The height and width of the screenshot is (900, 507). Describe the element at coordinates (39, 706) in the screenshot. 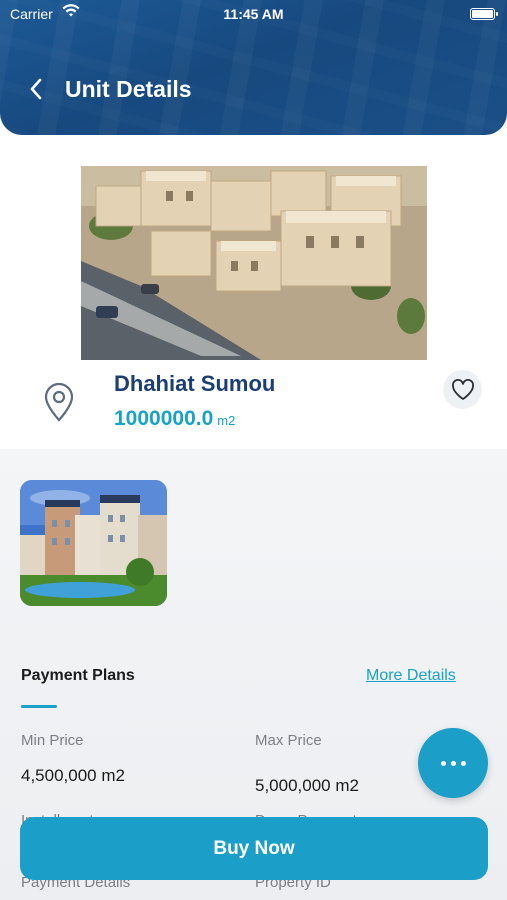

I see `tab-underline` at that location.